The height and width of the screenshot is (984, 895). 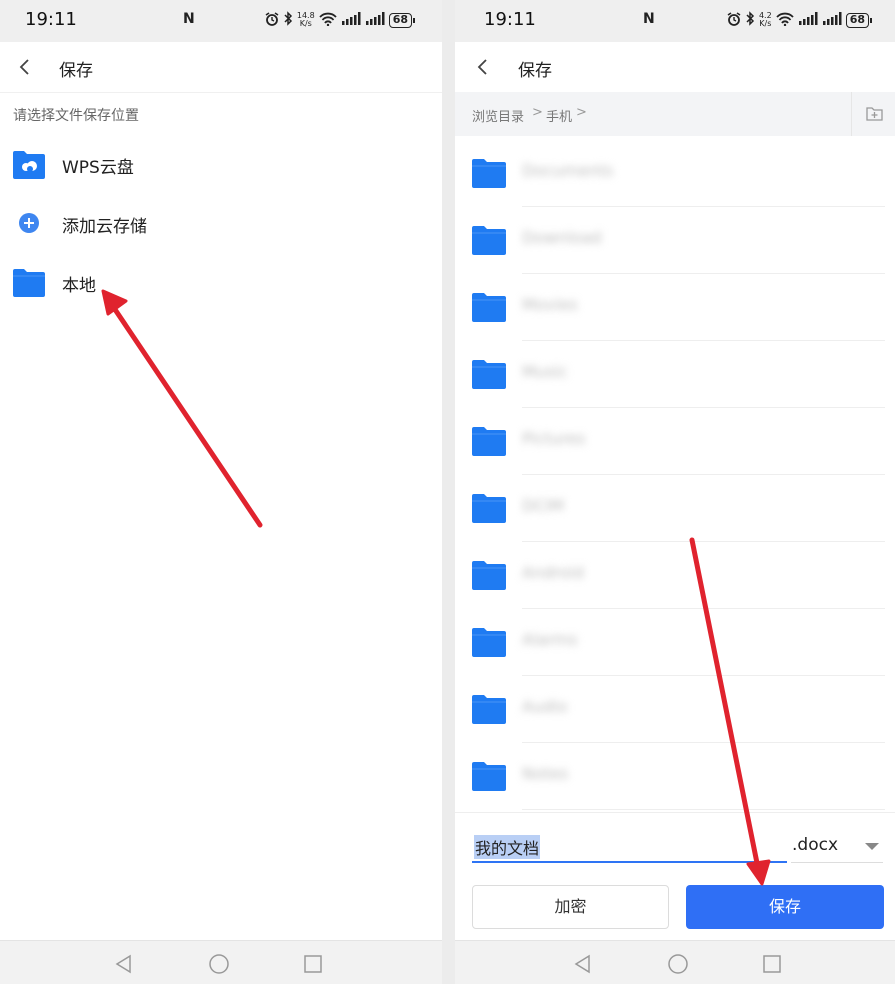 What do you see at coordinates (545, 371) in the screenshot?
I see `folder-name: Music` at bounding box center [545, 371].